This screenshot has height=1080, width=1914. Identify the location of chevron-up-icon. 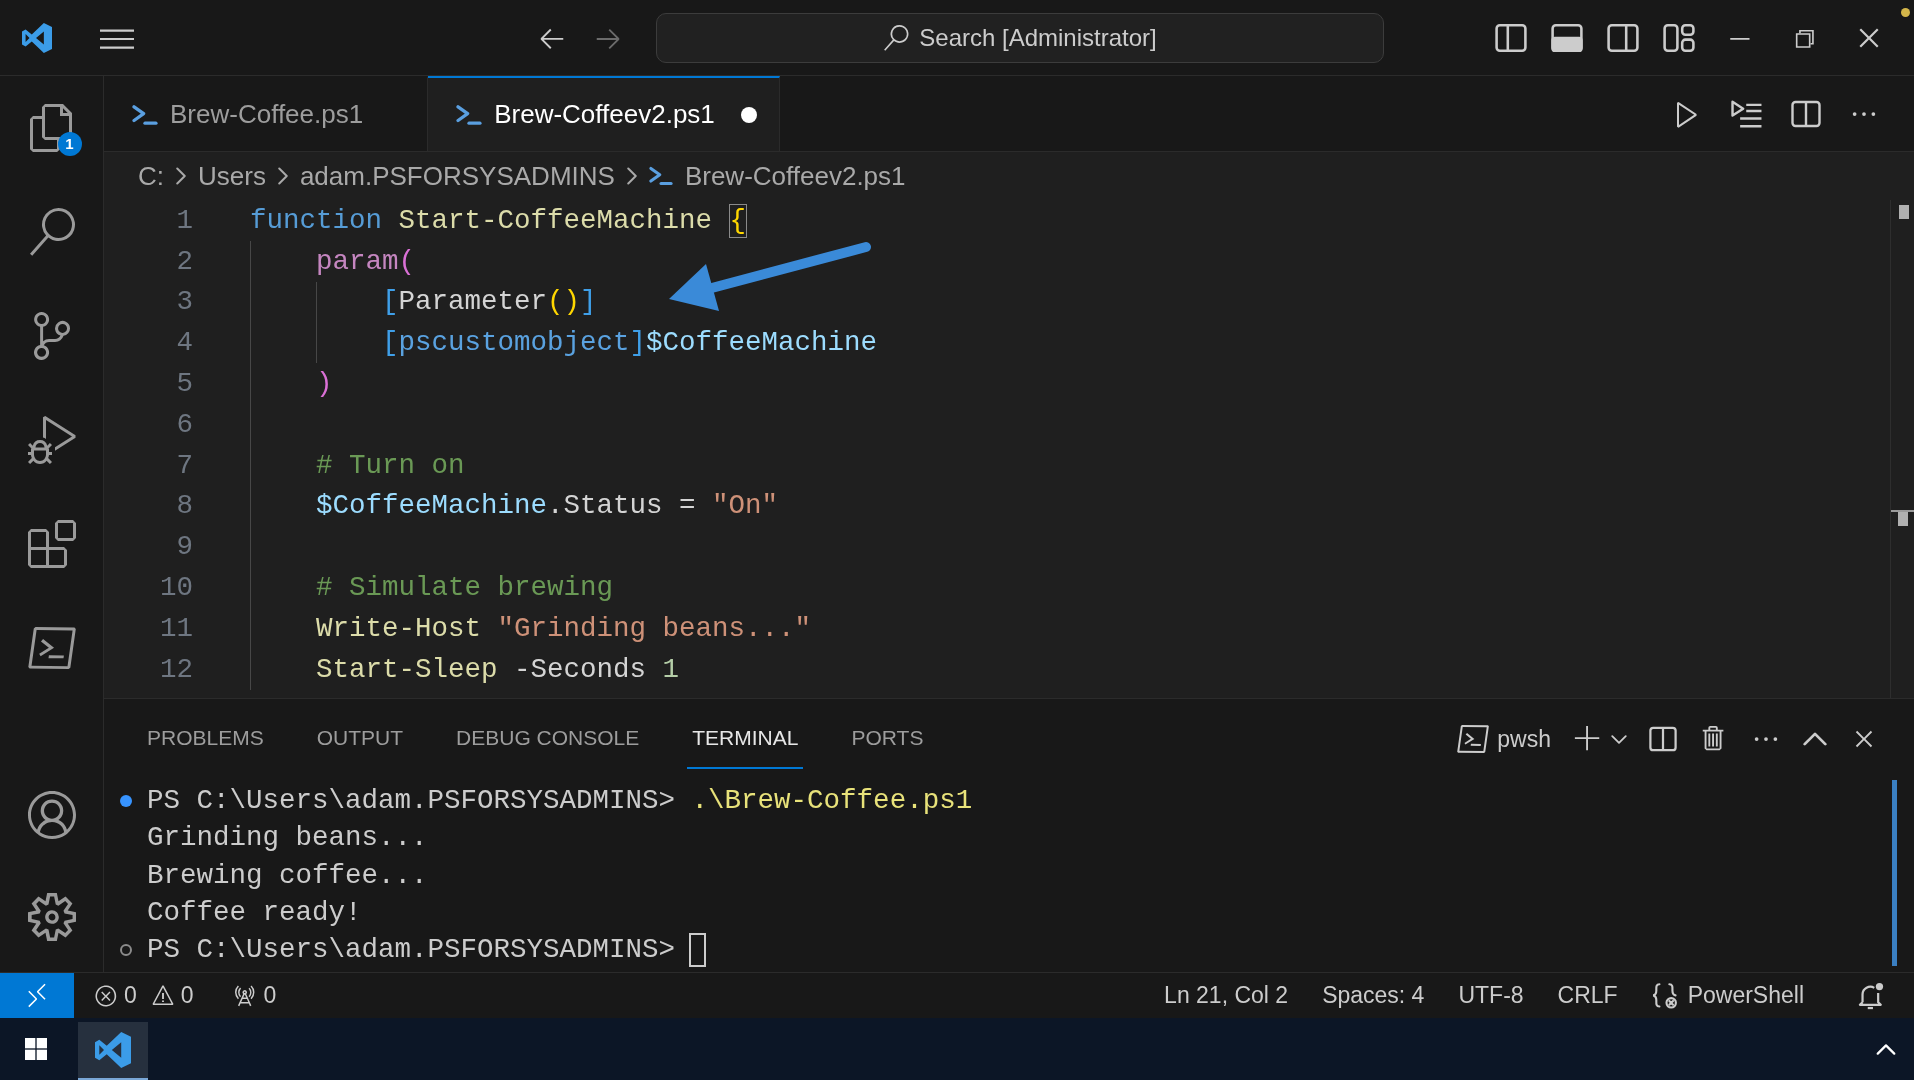
(1815, 739).